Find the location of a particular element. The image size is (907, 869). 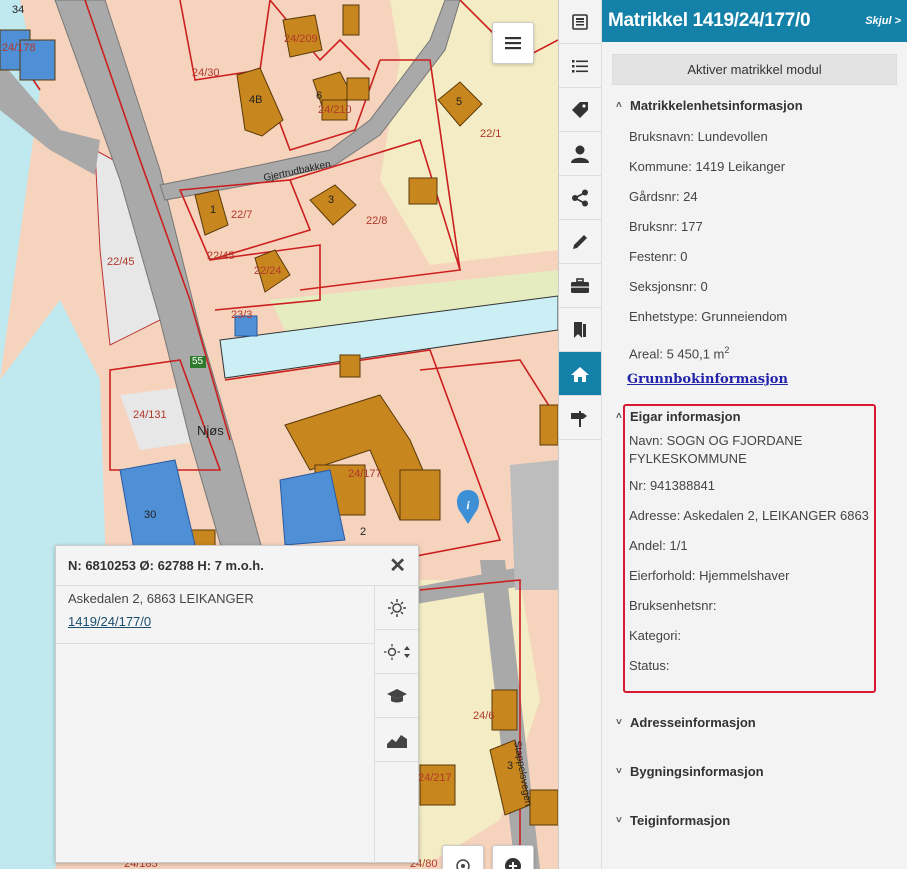

person-icon is located at coordinates (580, 154).